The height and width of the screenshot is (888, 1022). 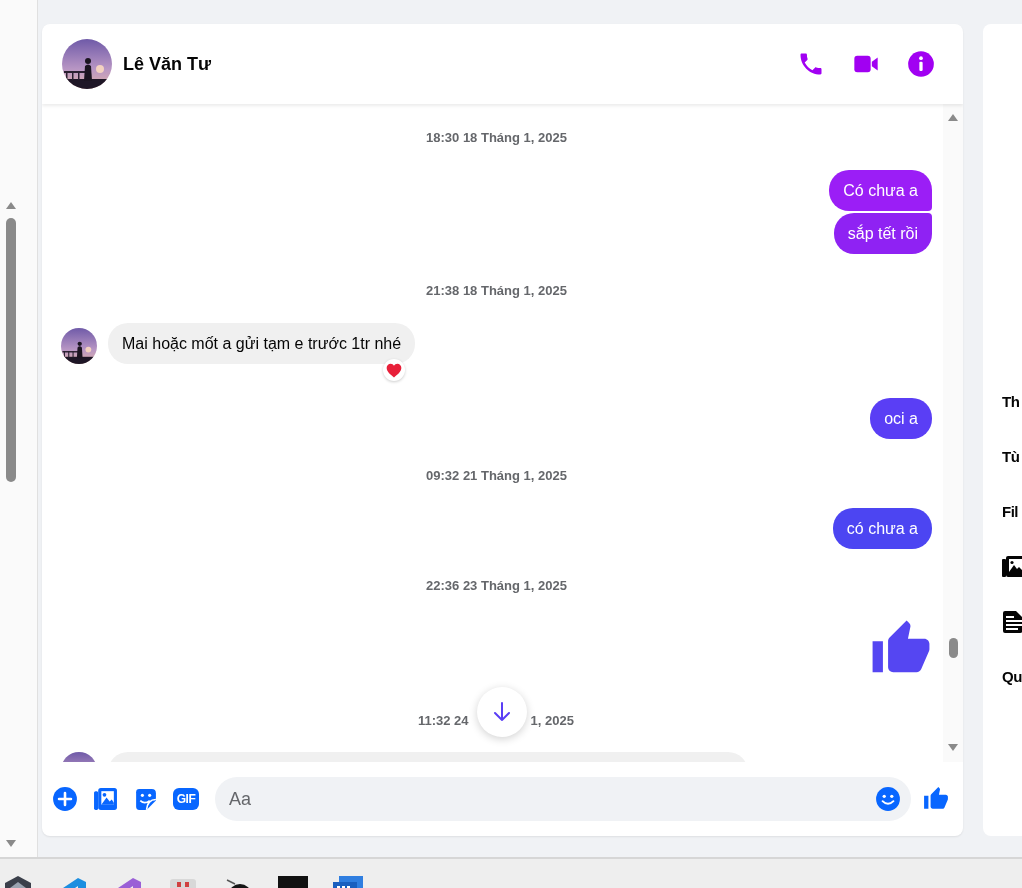 I want to click on menu-item: Qu, so click(x=1012, y=677).